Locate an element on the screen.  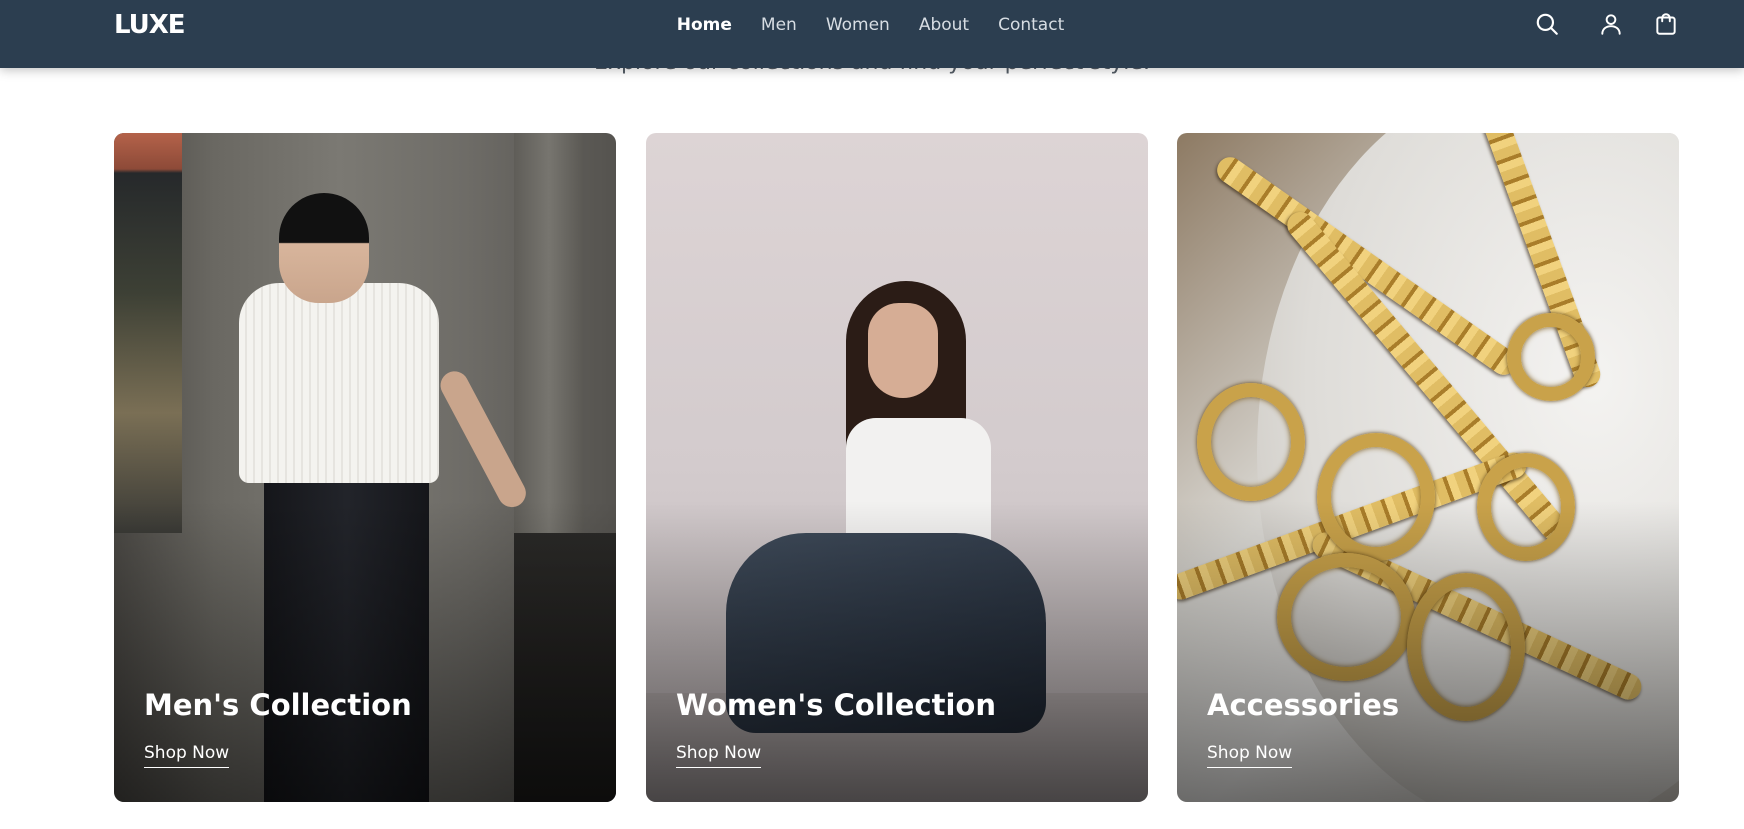
nav-item-contact: Contact is located at coordinates (1031, 25).